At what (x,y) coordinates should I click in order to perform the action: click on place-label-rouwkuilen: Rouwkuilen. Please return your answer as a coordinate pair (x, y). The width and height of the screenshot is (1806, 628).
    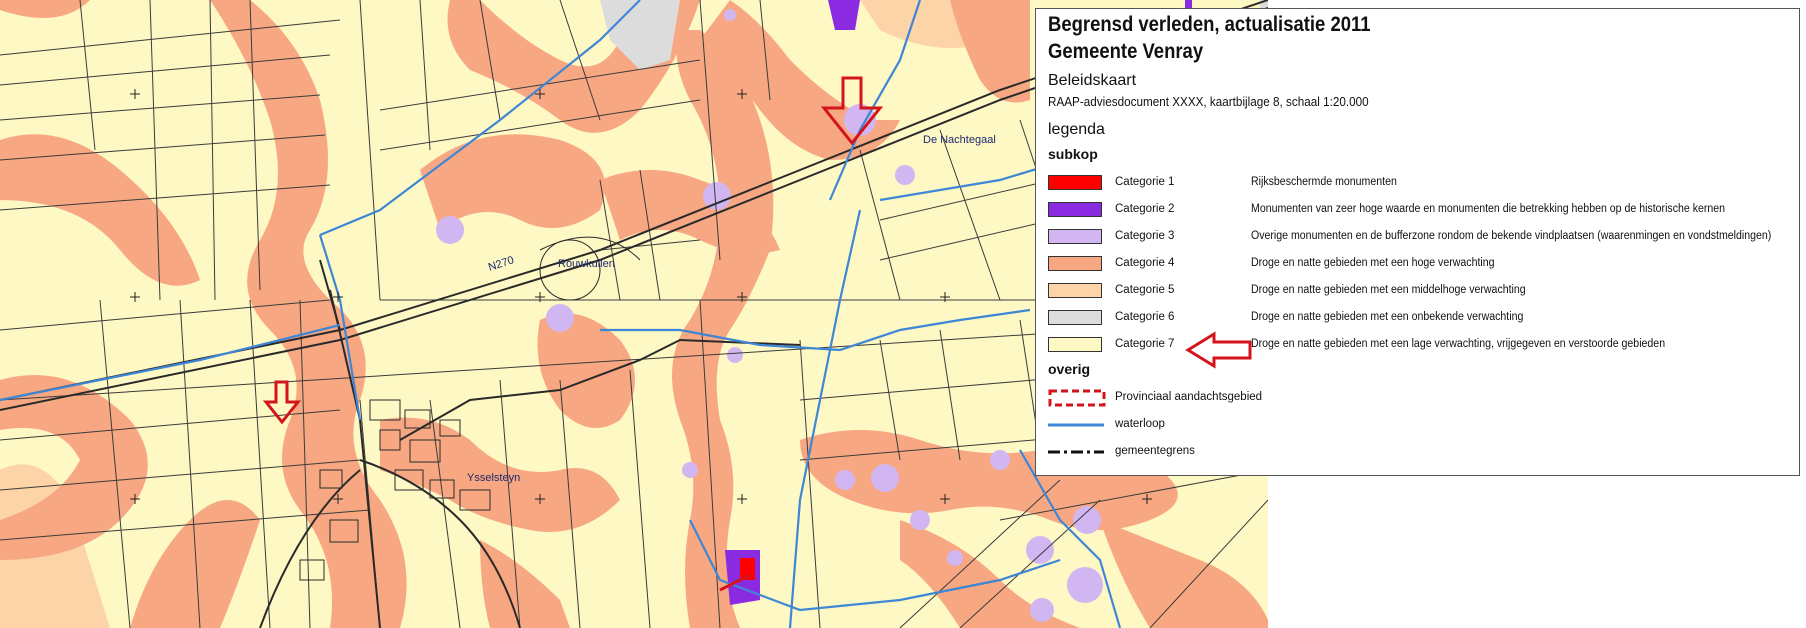
    Looking at the image, I should click on (586, 264).